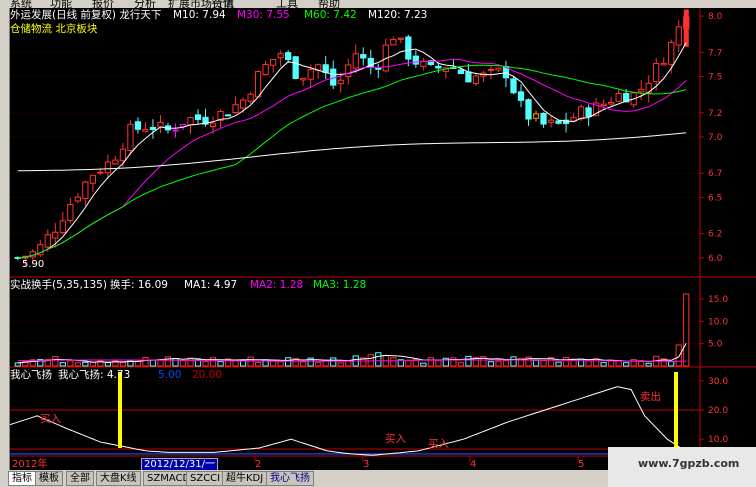  What do you see at coordinates (715, 53) in the screenshot?
I see `y-tick-label-0-7: 7.7` at bounding box center [715, 53].